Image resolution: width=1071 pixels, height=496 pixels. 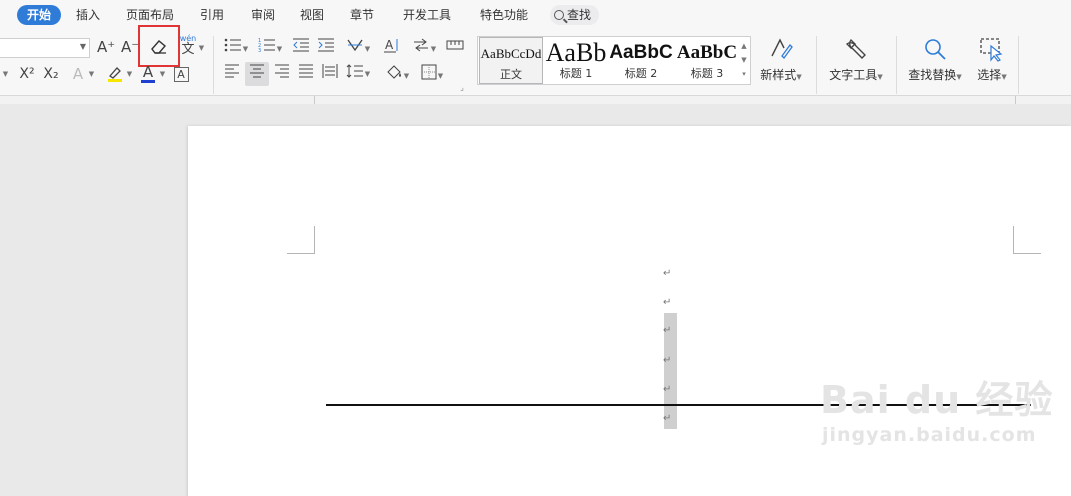 I want to click on style-label: 正文, so click(x=511, y=74).